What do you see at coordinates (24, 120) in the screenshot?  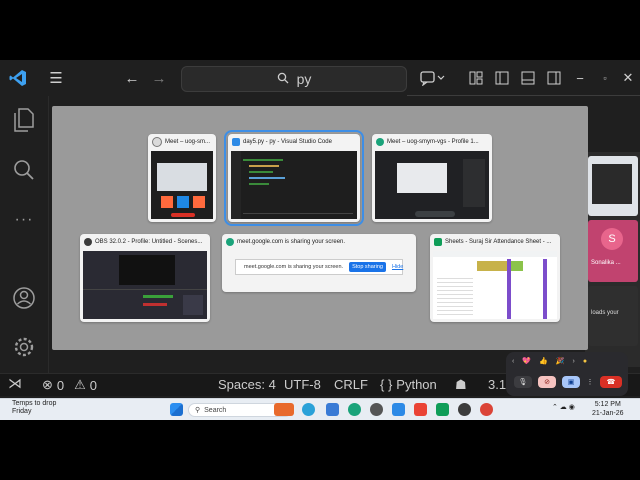 I see `explorer-icon` at bounding box center [24, 120].